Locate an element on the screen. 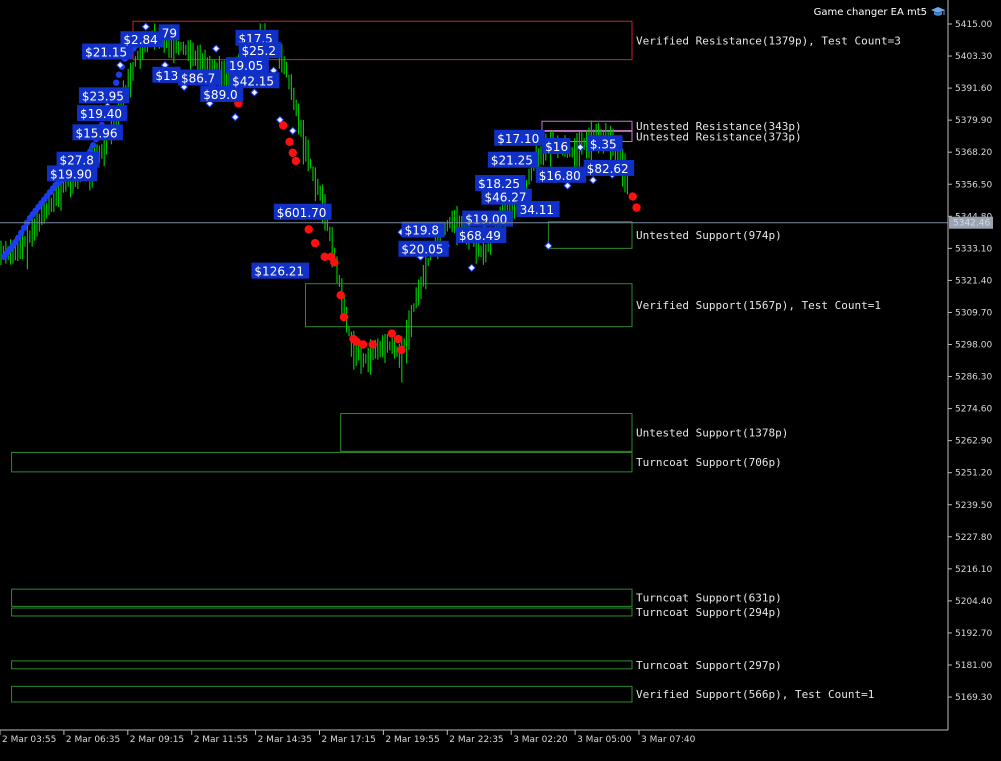  zone-label: Turncoat Support(297p) is located at coordinates (709, 665).